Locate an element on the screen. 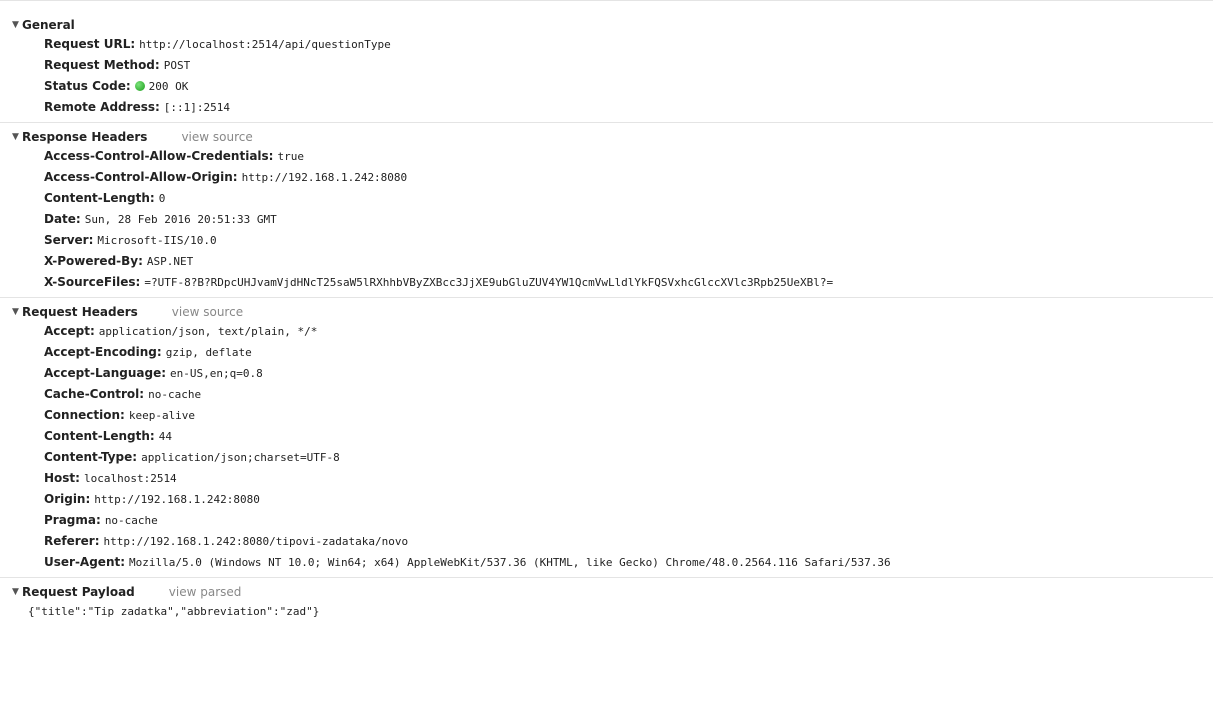 This screenshot has width=1213, height=709. header-value: application/json;charset=UTF-8 is located at coordinates (240, 457).